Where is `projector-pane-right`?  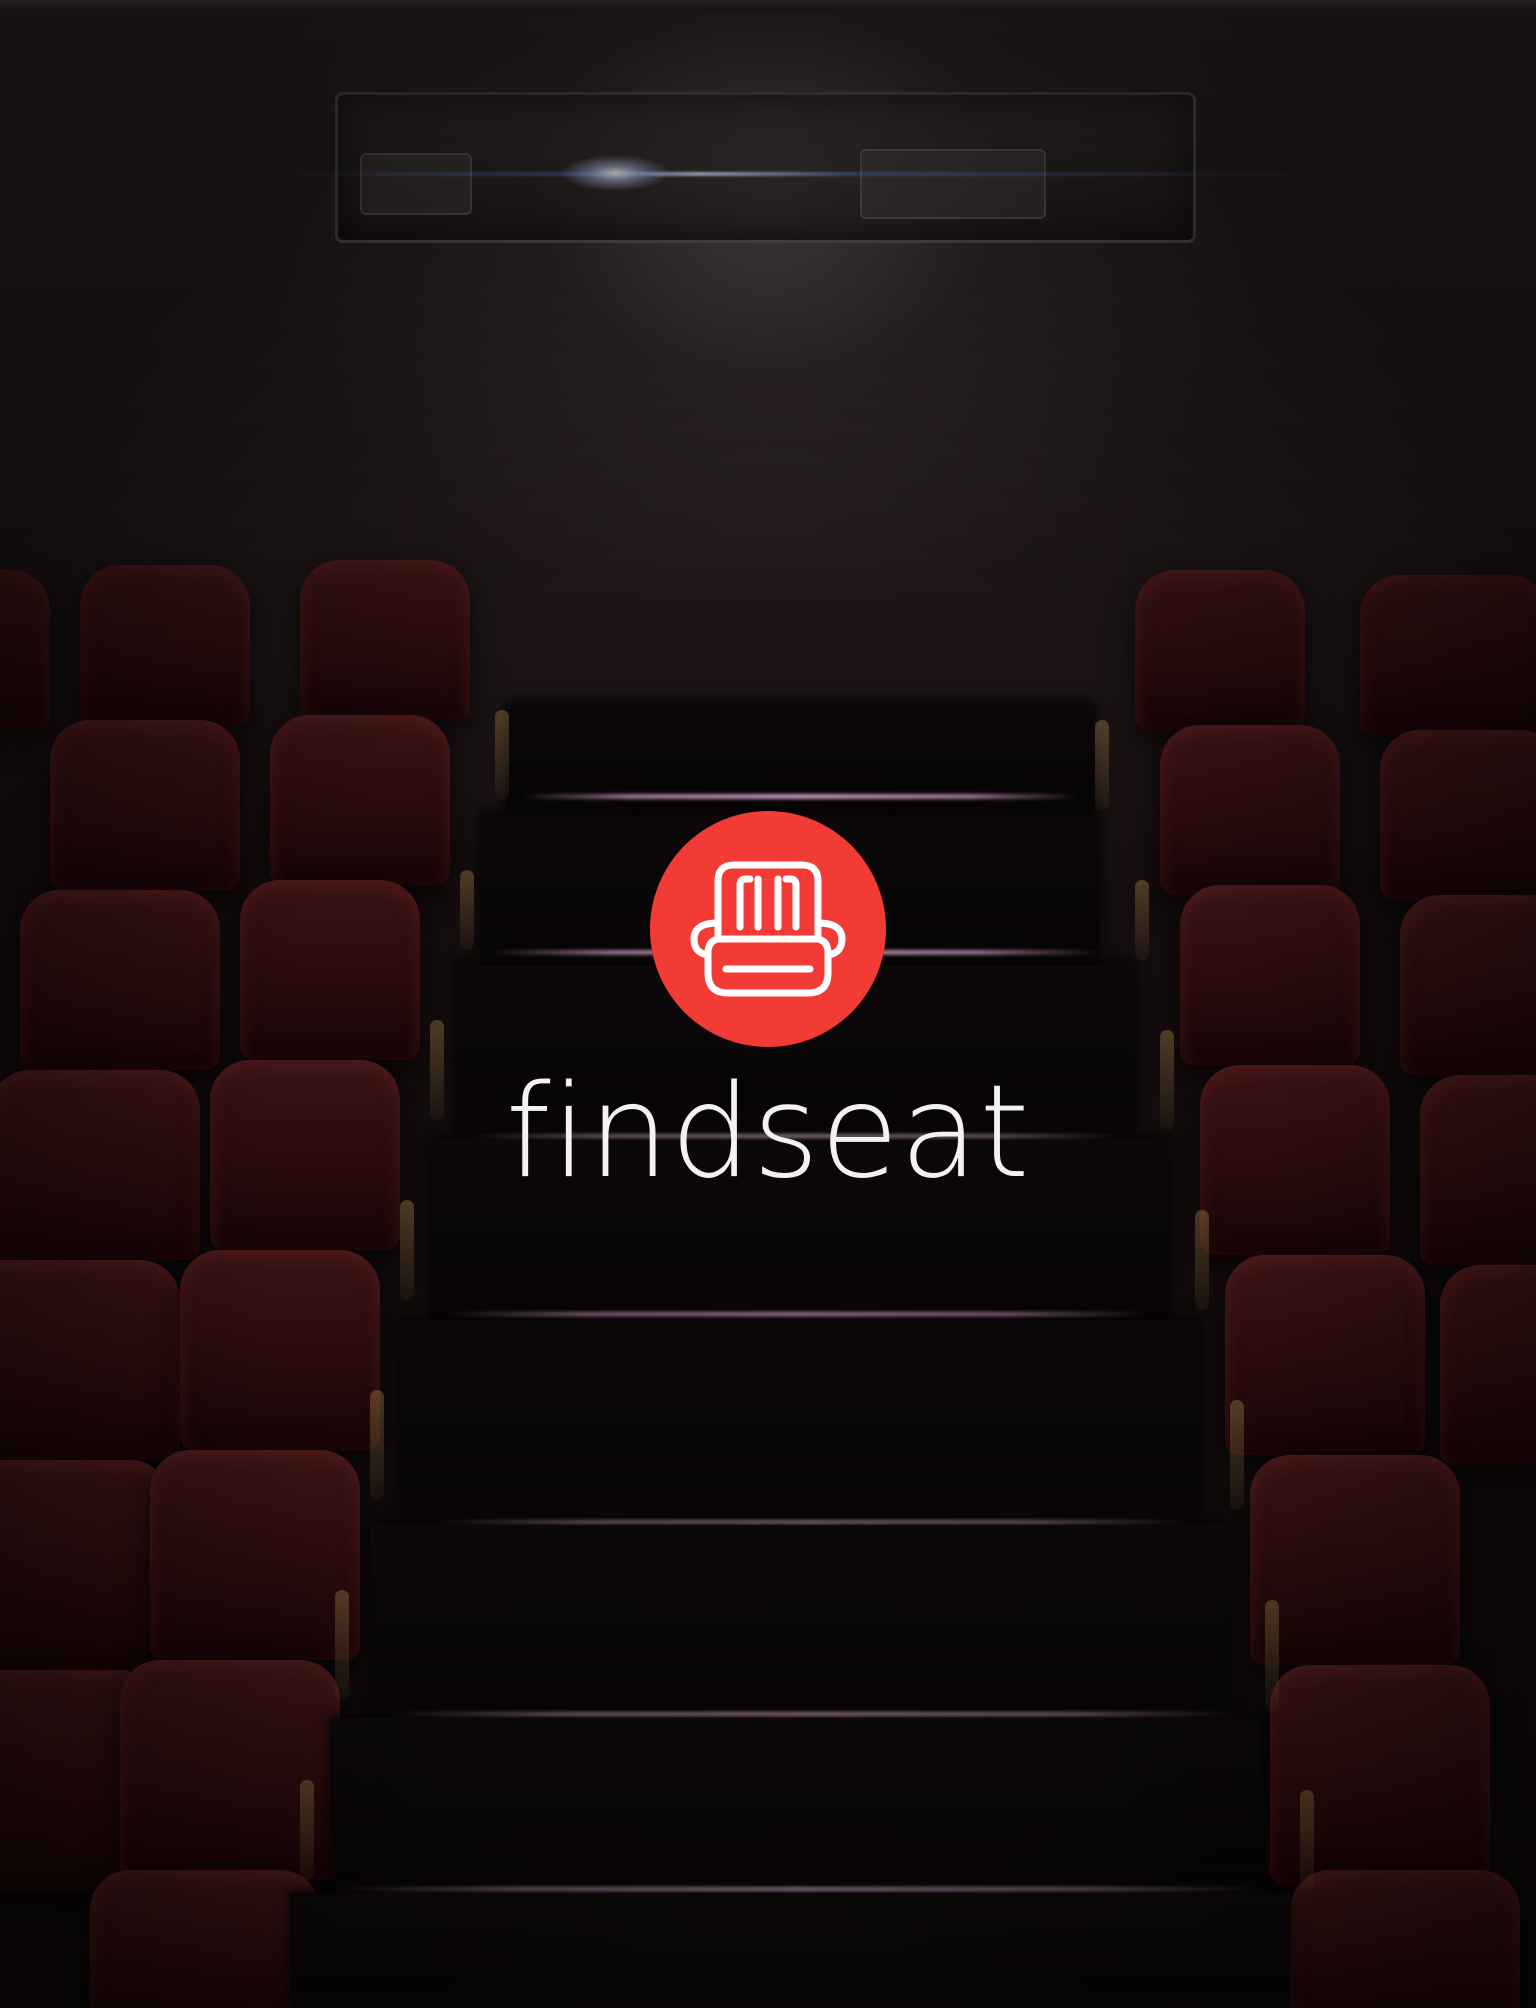 projector-pane-right is located at coordinates (953, 184).